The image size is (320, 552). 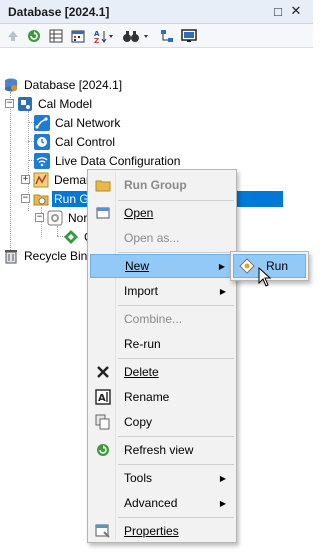 I want to click on recycle-bin-icon, so click(x=11, y=256).